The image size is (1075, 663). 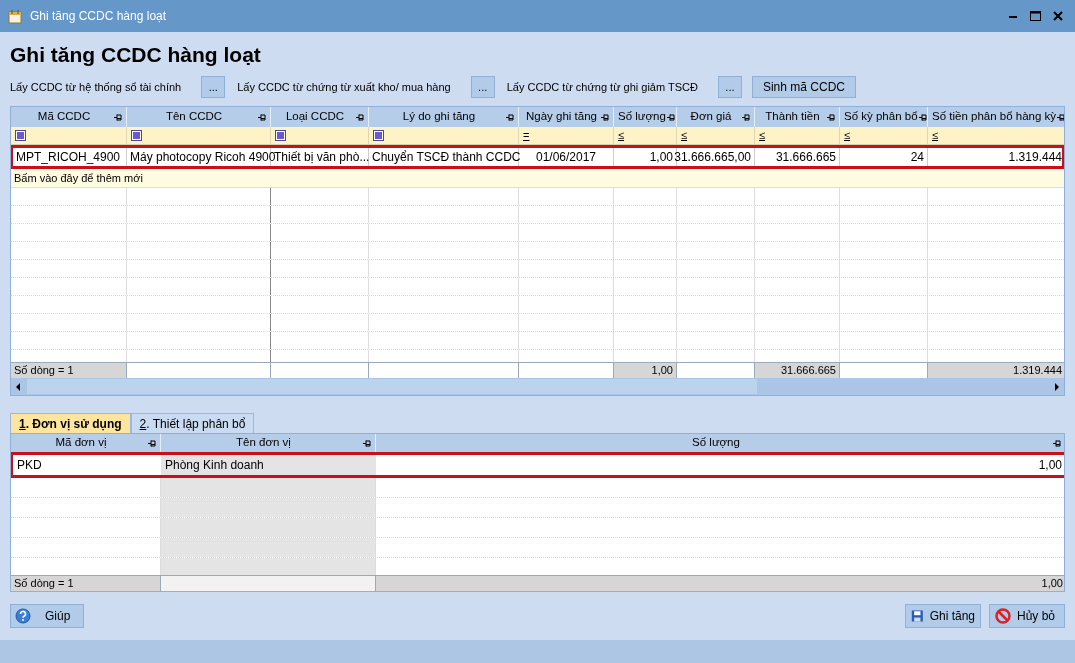 I want to click on summary-cell: 31.666.665, so click(x=797, y=370).